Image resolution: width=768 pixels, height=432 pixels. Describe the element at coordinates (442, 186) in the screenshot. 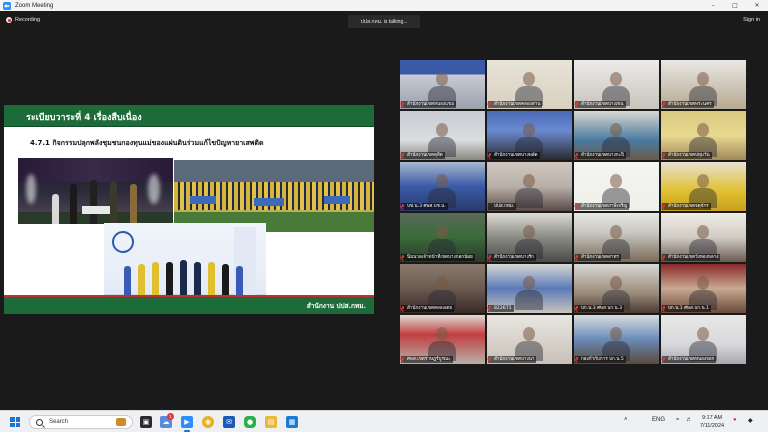

I see `participant-tile: บช.น.3 ศพส.บช.น.` at that location.